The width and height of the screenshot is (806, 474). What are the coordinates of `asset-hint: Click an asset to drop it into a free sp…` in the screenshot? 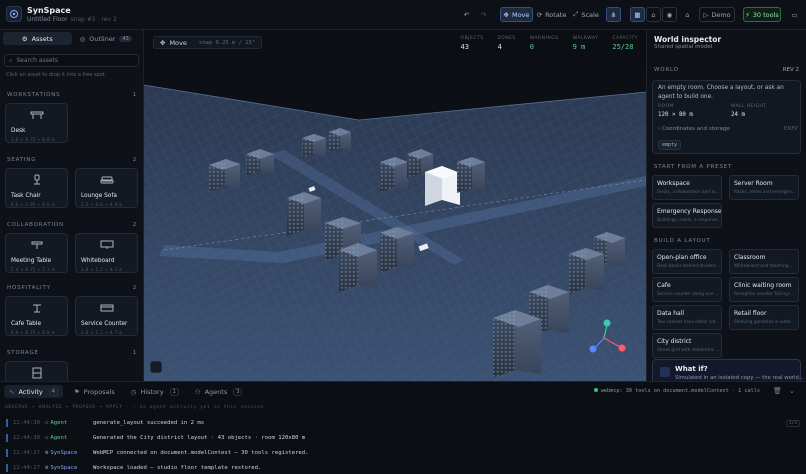 It's located at (56, 75).